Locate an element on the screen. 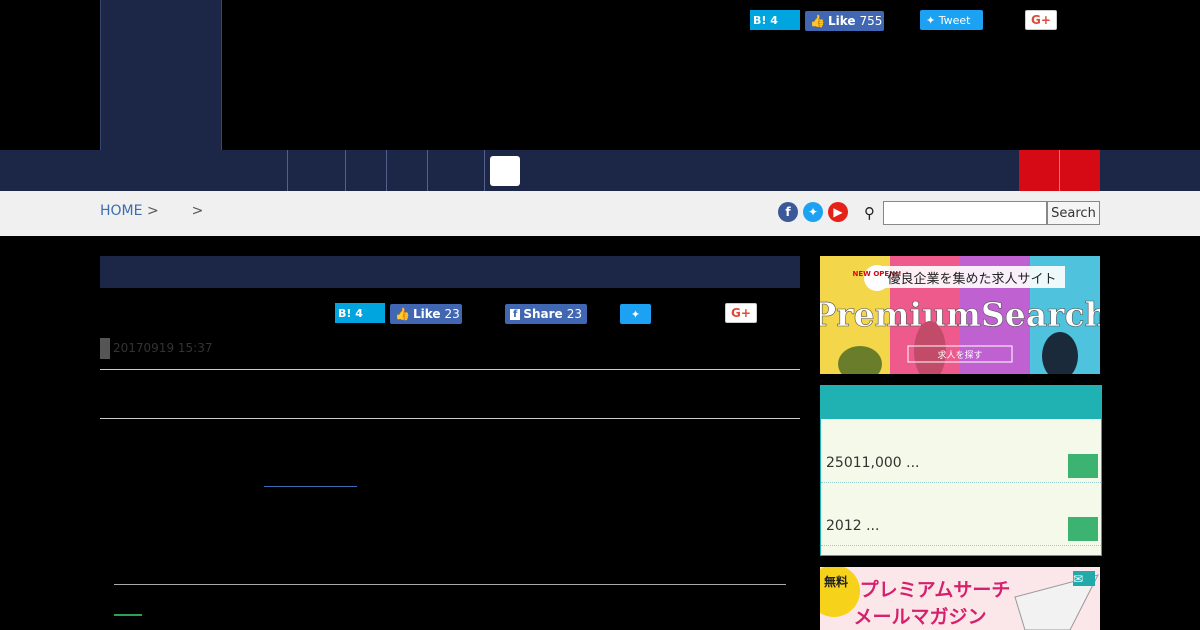 This screenshot has height=630, width=1200. ad-line1: プレミアムサーチ is located at coordinates (935, 589).